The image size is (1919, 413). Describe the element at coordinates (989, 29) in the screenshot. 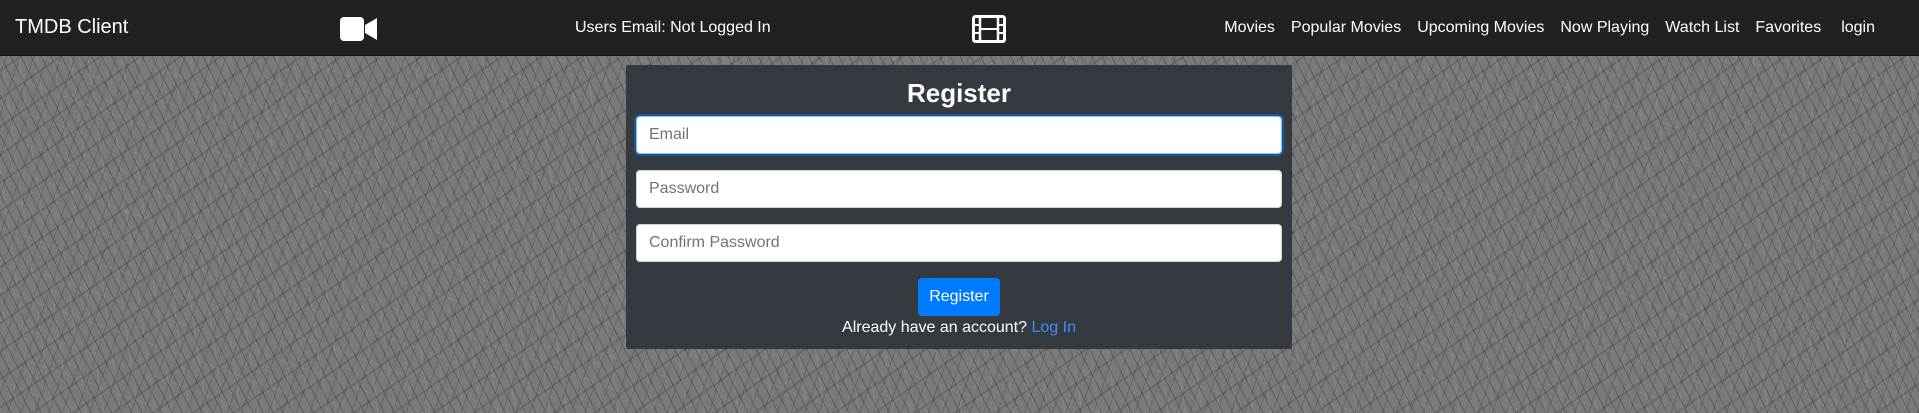

I see `film-icon` at that location.